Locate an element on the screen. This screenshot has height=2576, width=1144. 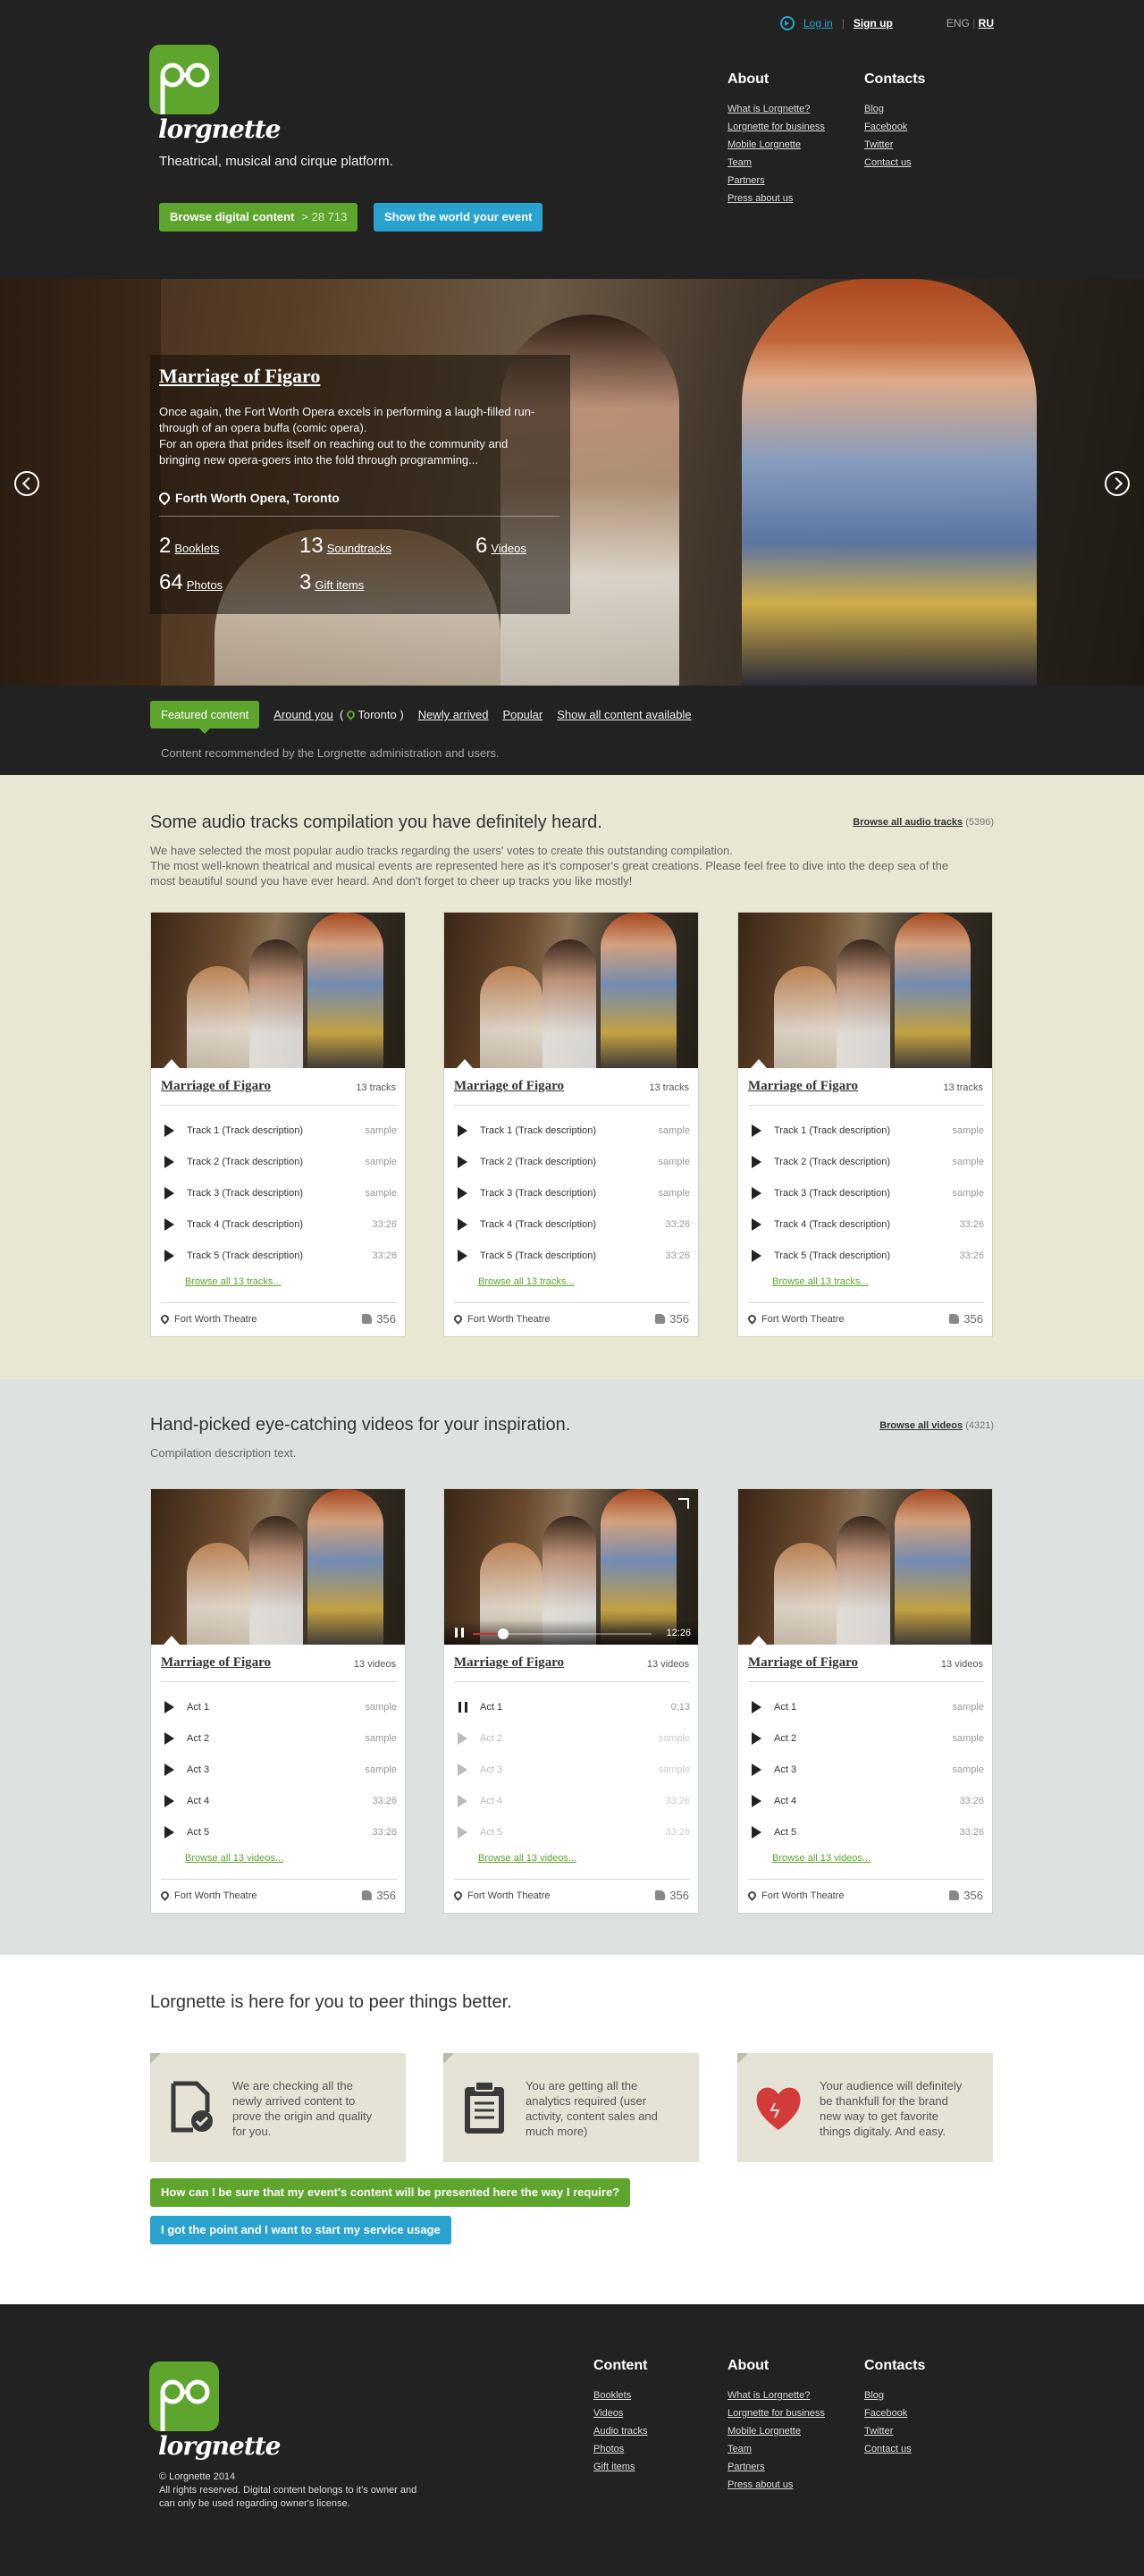
track-row: Act 1 0:13 is located at coordinates (572, 1707).